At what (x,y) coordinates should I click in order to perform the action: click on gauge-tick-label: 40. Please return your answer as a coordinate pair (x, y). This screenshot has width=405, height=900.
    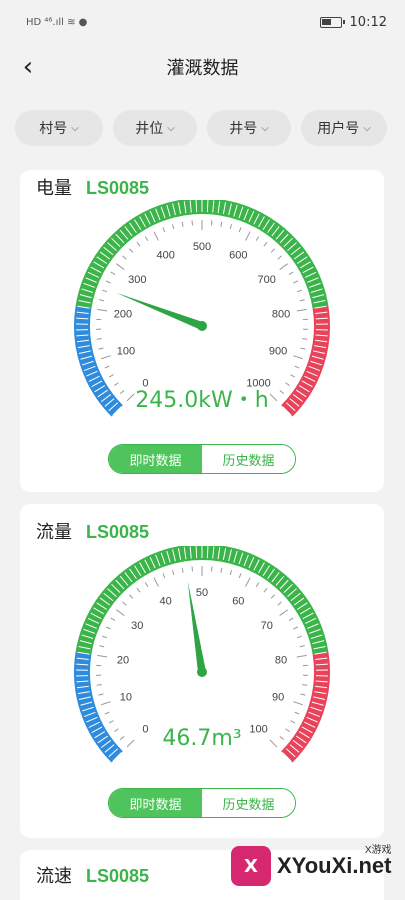
    Looking at the image, I should click on (166, 602).